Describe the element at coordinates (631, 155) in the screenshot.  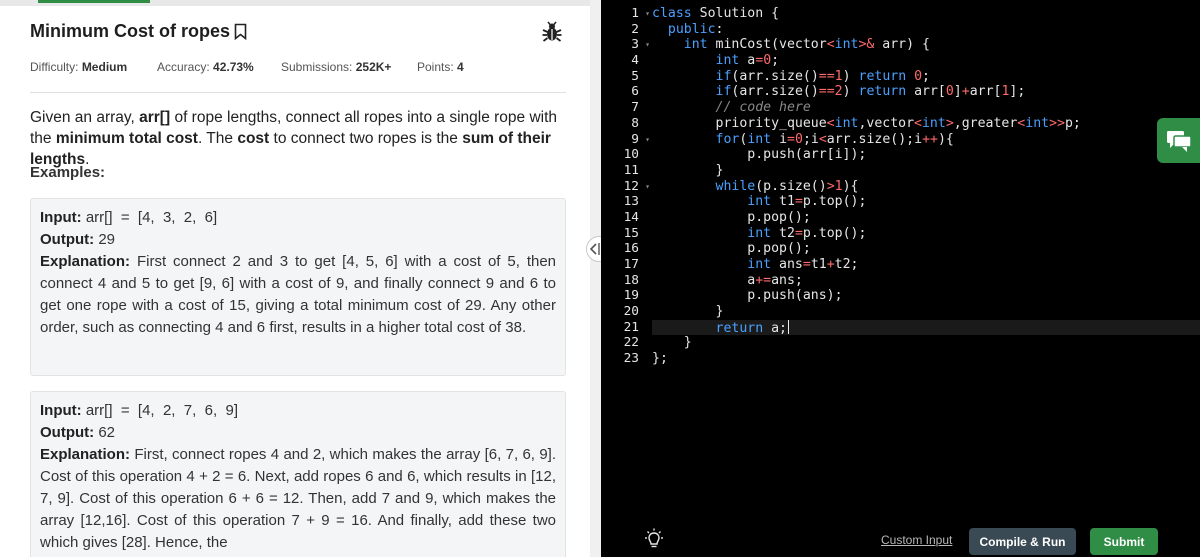
I see `line-number: 10` at that location.